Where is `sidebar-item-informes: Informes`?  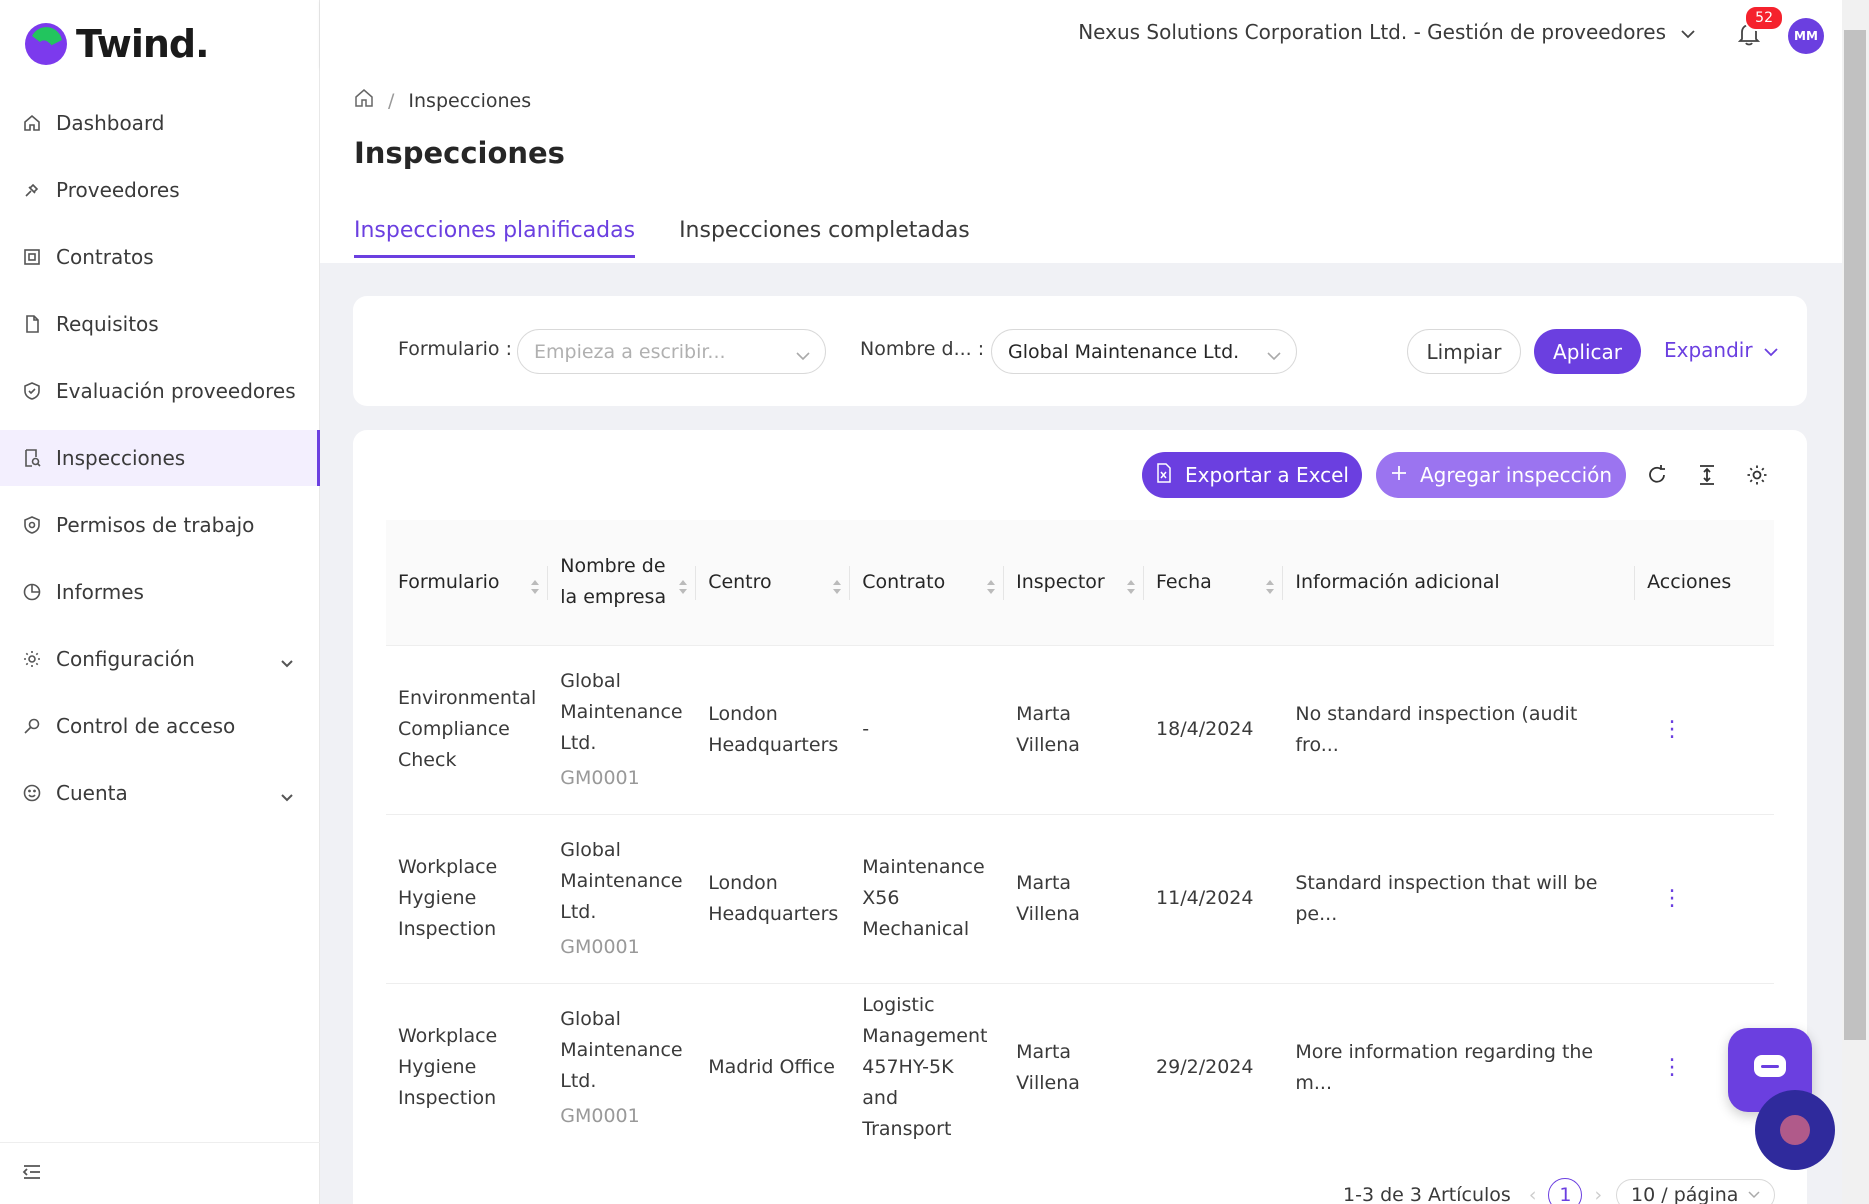 sidebar-item-informes: Informes is located at coordinates (160, 592).